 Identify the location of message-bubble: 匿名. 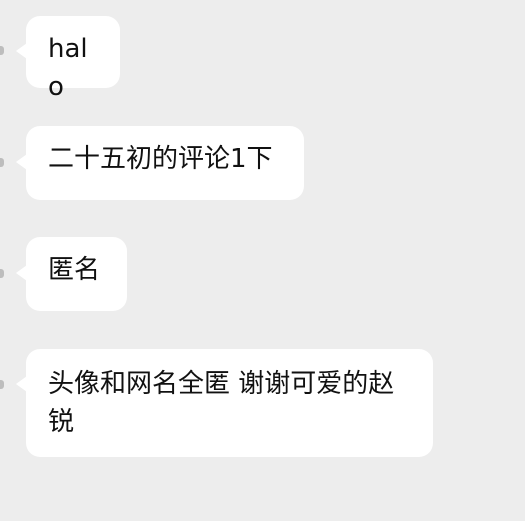
(76, 274).